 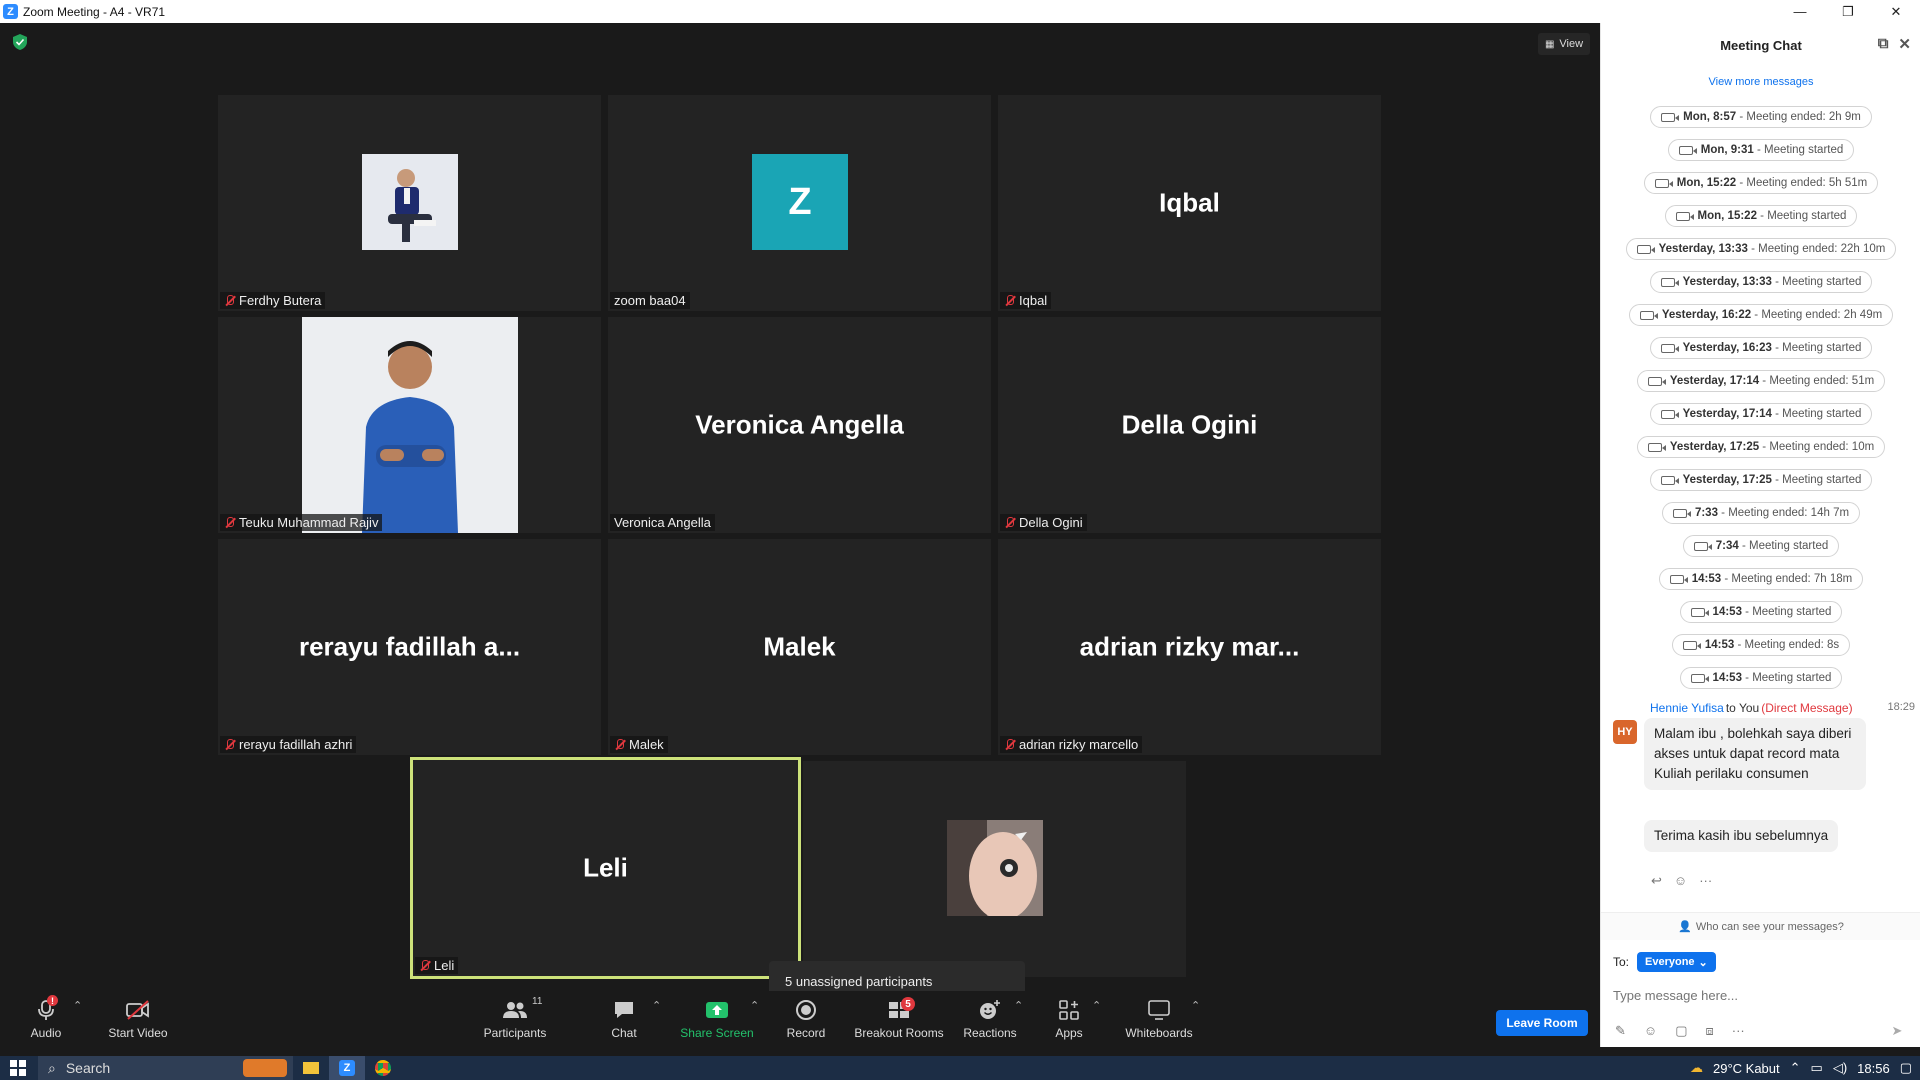 What do you see at coordinates (1542, 1023) in the screenshot?
I see `leave-room-button: Leave Room` at bounding box center [1542, 1023].